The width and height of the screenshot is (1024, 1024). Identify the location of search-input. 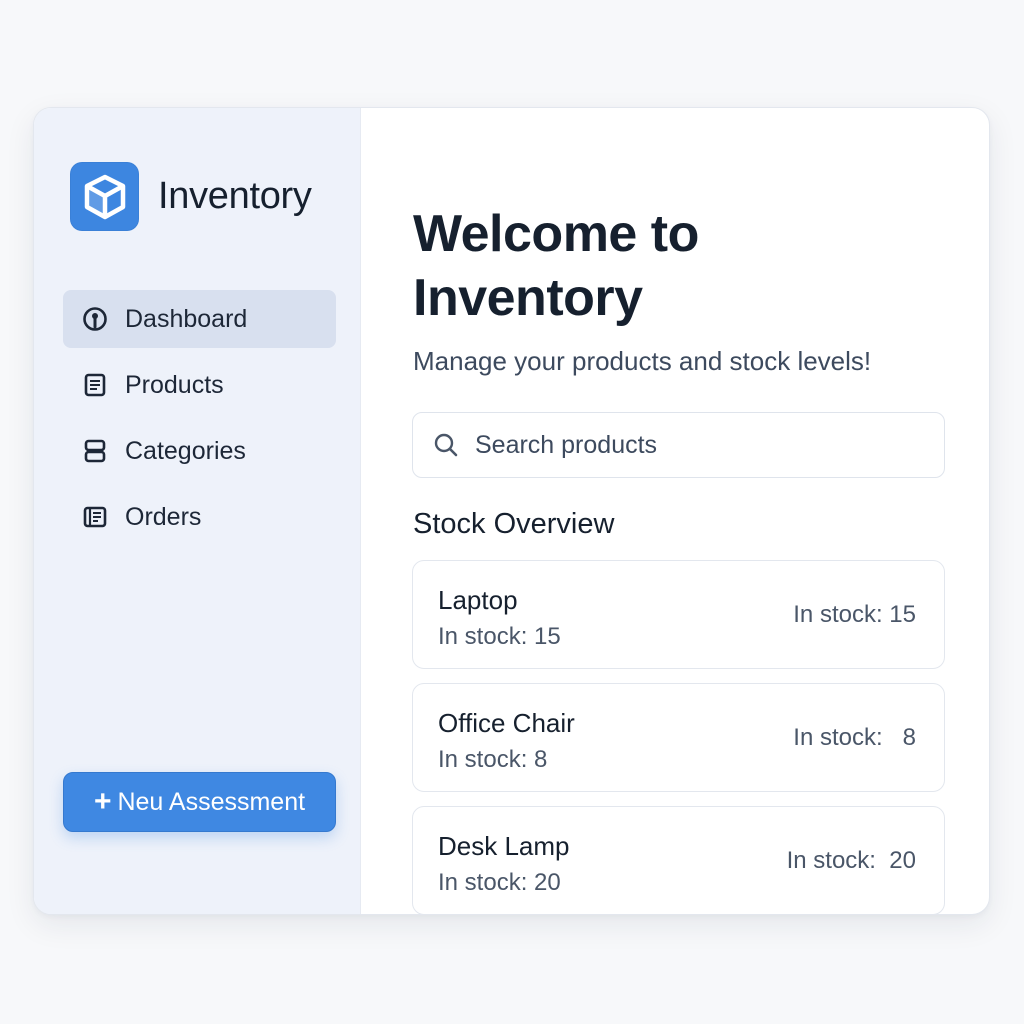
(695, 445).